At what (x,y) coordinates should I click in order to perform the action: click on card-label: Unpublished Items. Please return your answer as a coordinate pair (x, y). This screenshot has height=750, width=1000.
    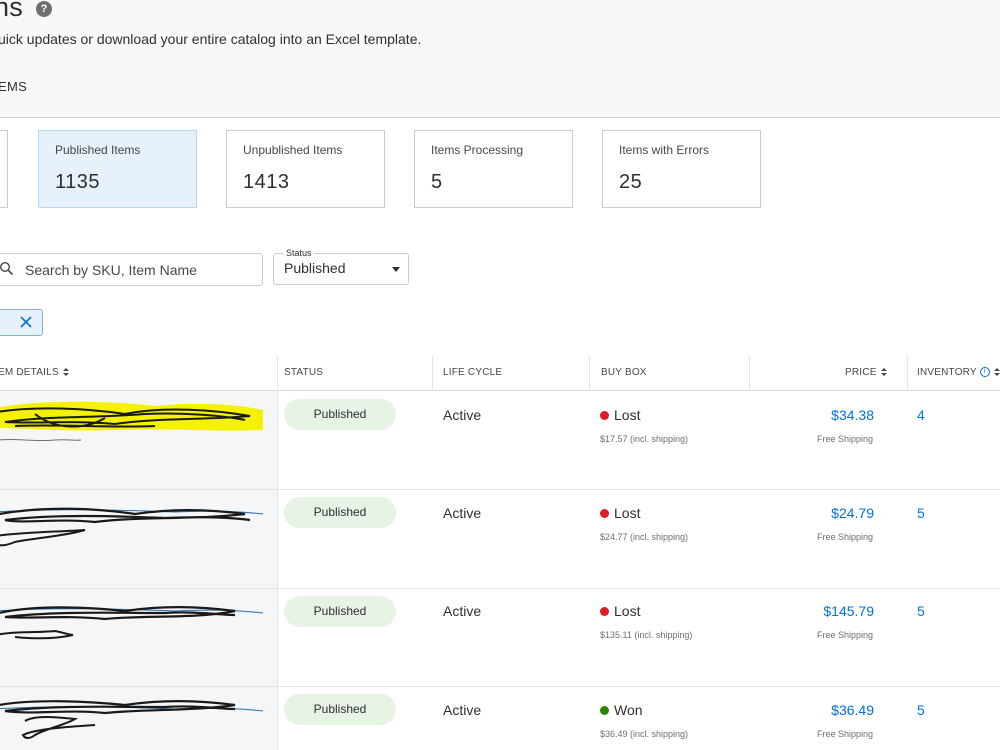
    Looking at the image, I should click on (293, 150).